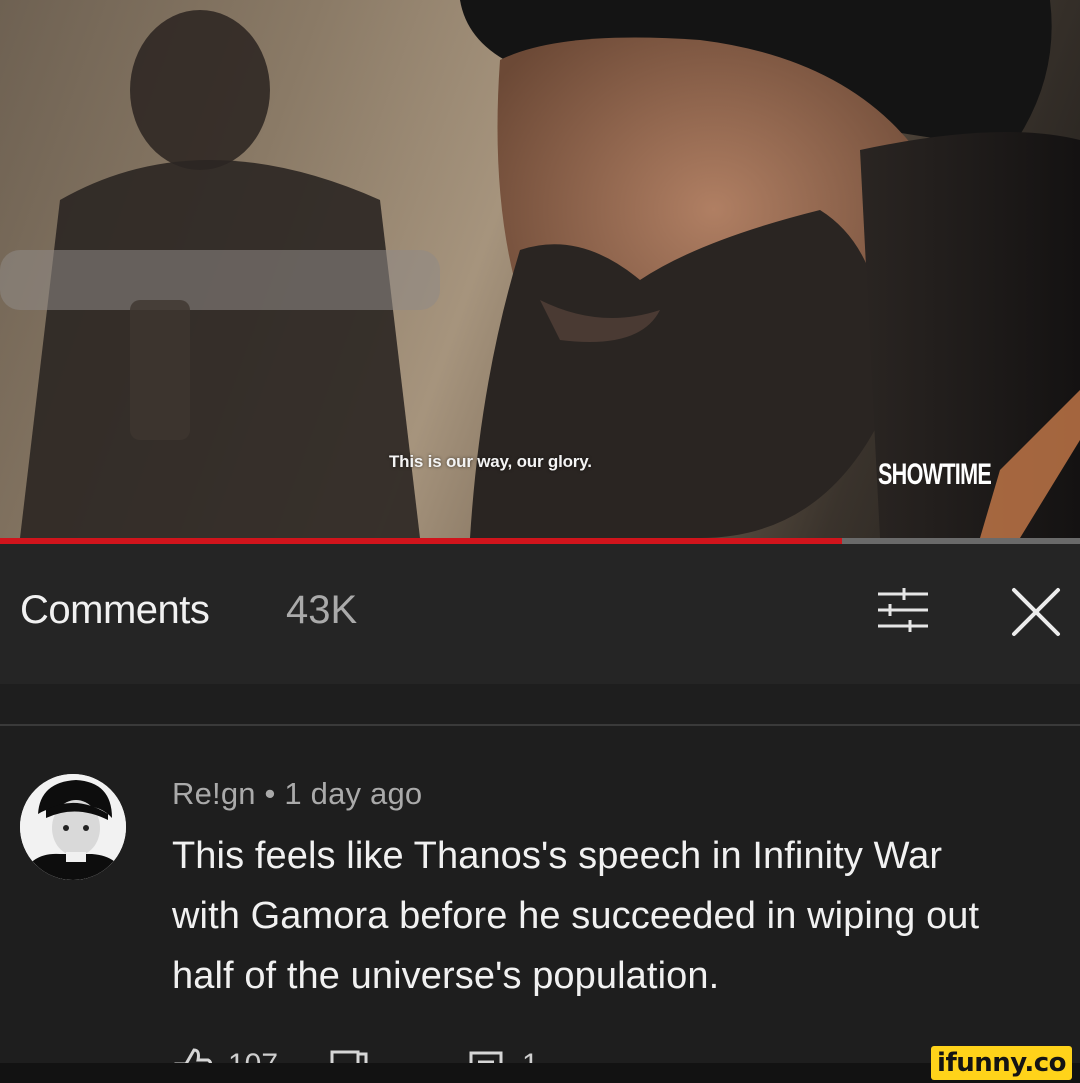 This screenshot has height=1083, width=1080. I want to click on close-icon, so click(1036, 612).